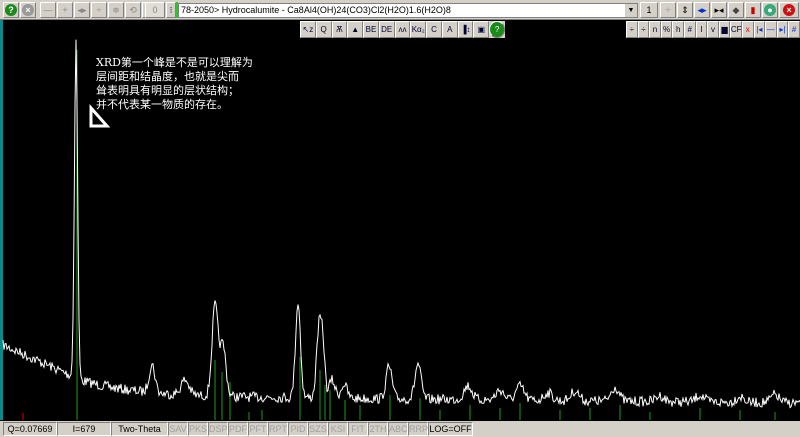 Image resolution: width=800 pixels, height=437 pixels. I want to click on status-button-rrp: RRP, so click(418, 429).